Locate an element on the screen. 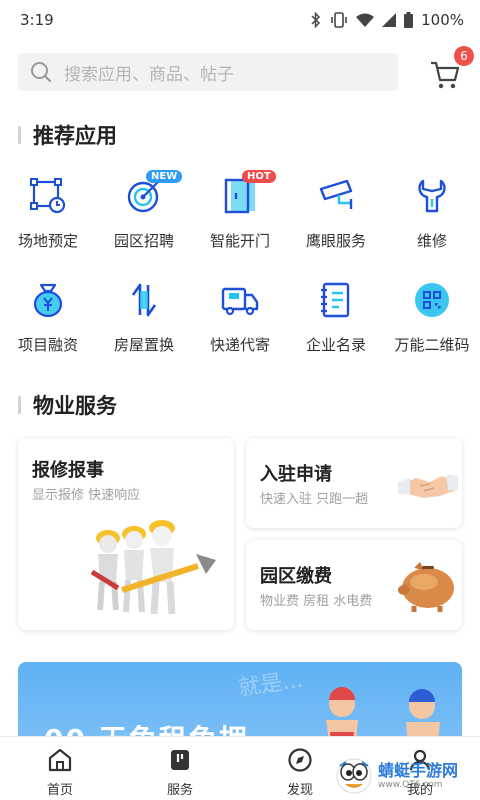 This screenshot has height=800, width=480. cctv-camera-icon is located at coordinates (336, 196).